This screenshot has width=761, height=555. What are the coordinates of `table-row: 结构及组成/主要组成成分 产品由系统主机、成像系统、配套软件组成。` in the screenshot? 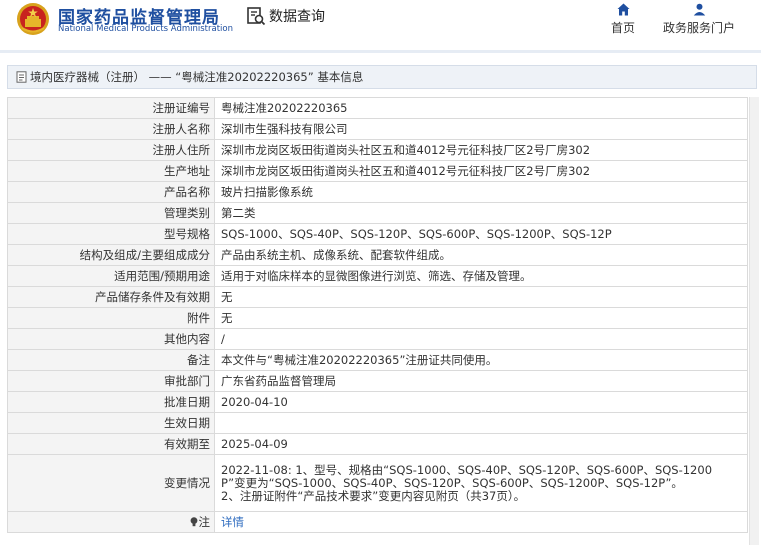 It's located at (377, 255).